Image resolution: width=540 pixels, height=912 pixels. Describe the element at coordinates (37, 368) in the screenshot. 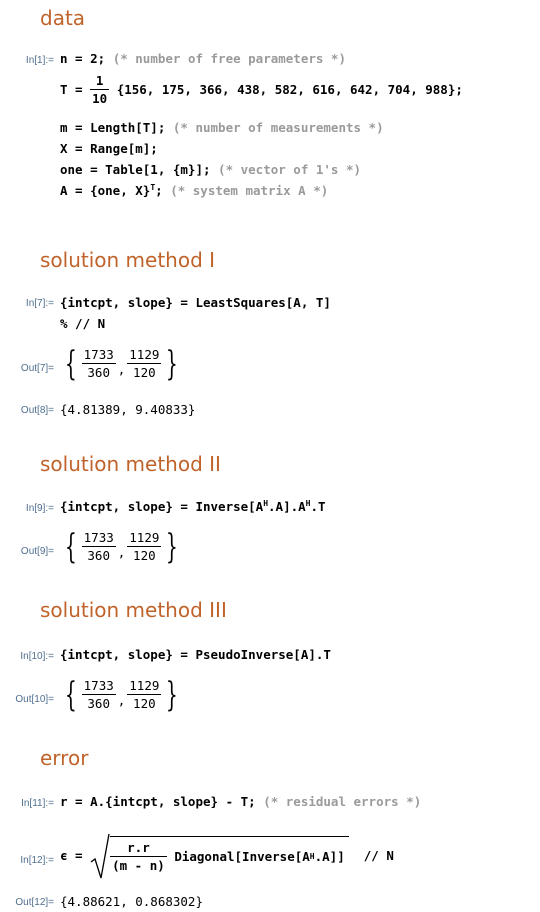

I see `cell-label-out7: Out[7]=` at that location.